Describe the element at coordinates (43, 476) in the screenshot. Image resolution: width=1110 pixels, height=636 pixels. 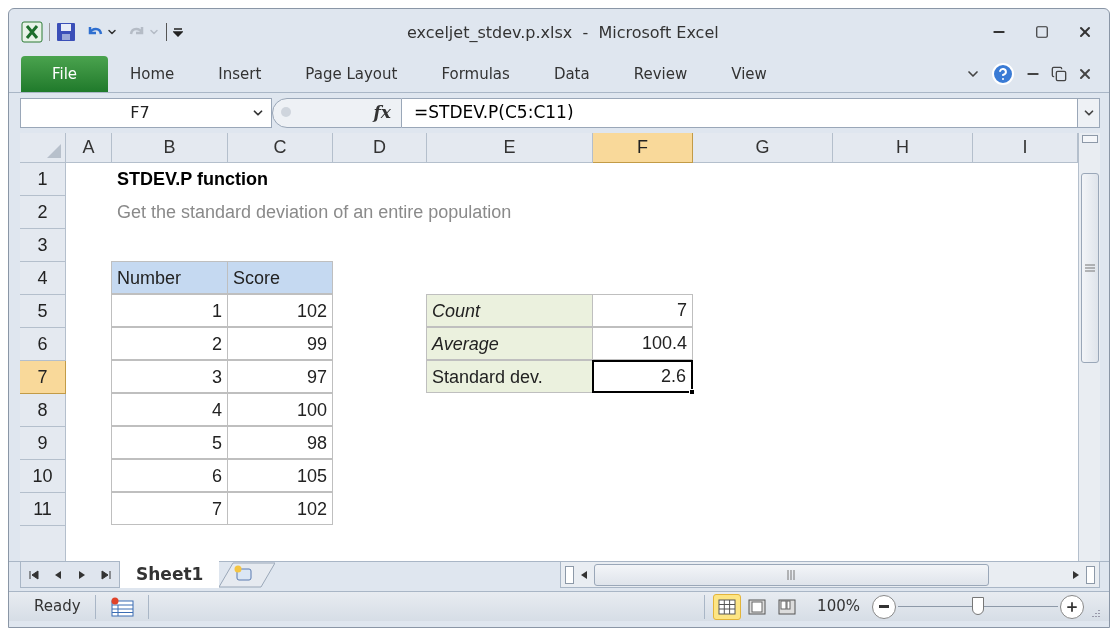
I see `row-header: 10` at that location.